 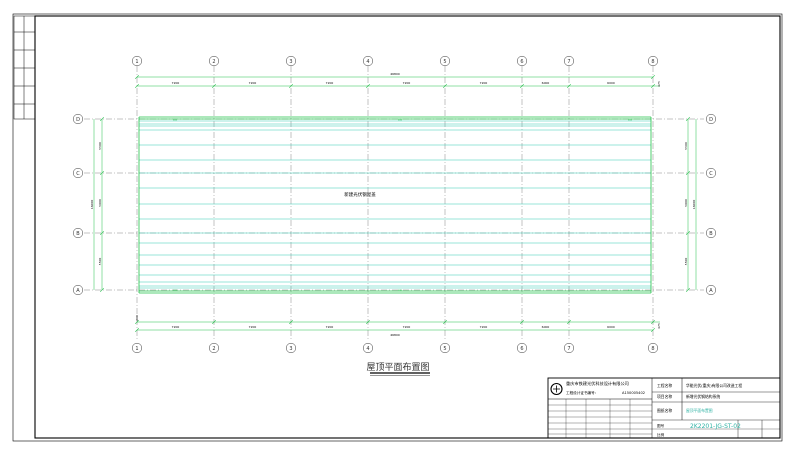 I want to click on top-overall-dim: 46800, so click(x=395, y=74).